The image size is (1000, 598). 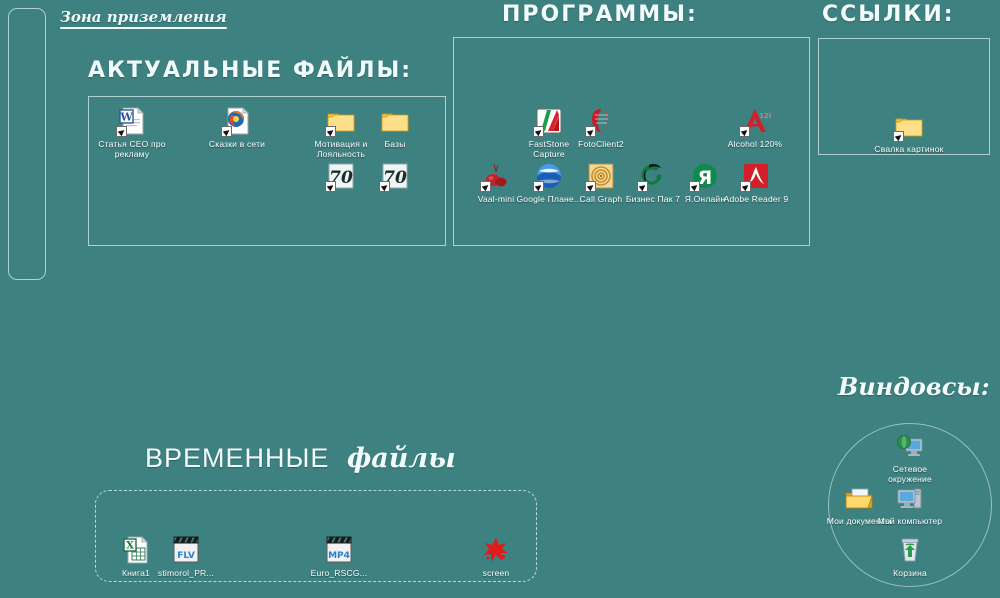 I want to click on icon-alcohol-120: 120% Alcohol 120%, so click(x=755, y=127).